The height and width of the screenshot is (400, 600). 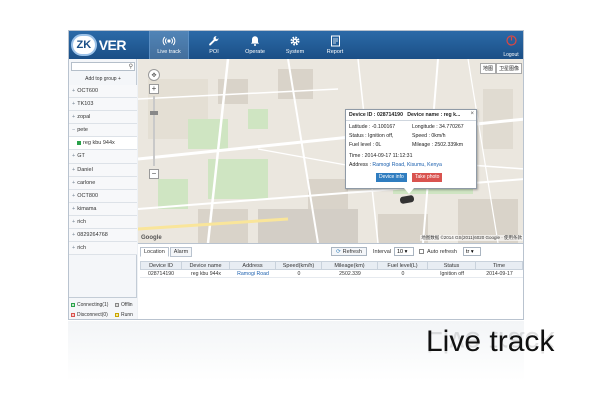 I want to click on interval-value: 10, so click(x=400, y=252).